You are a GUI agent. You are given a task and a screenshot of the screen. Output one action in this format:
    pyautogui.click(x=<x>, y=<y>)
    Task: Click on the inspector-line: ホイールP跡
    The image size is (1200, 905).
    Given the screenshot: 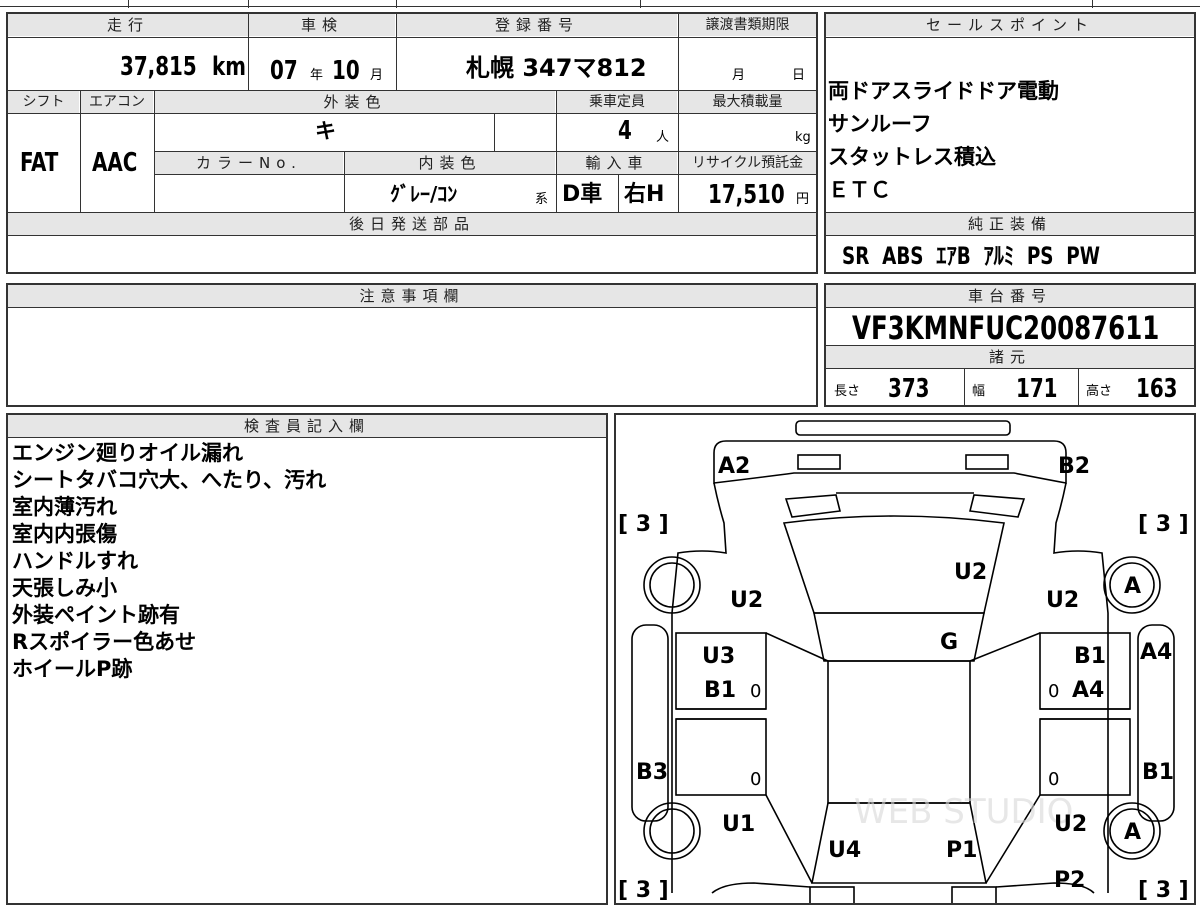 What is the action you would take?
    pyautogui.click(x=72, y=669)
    